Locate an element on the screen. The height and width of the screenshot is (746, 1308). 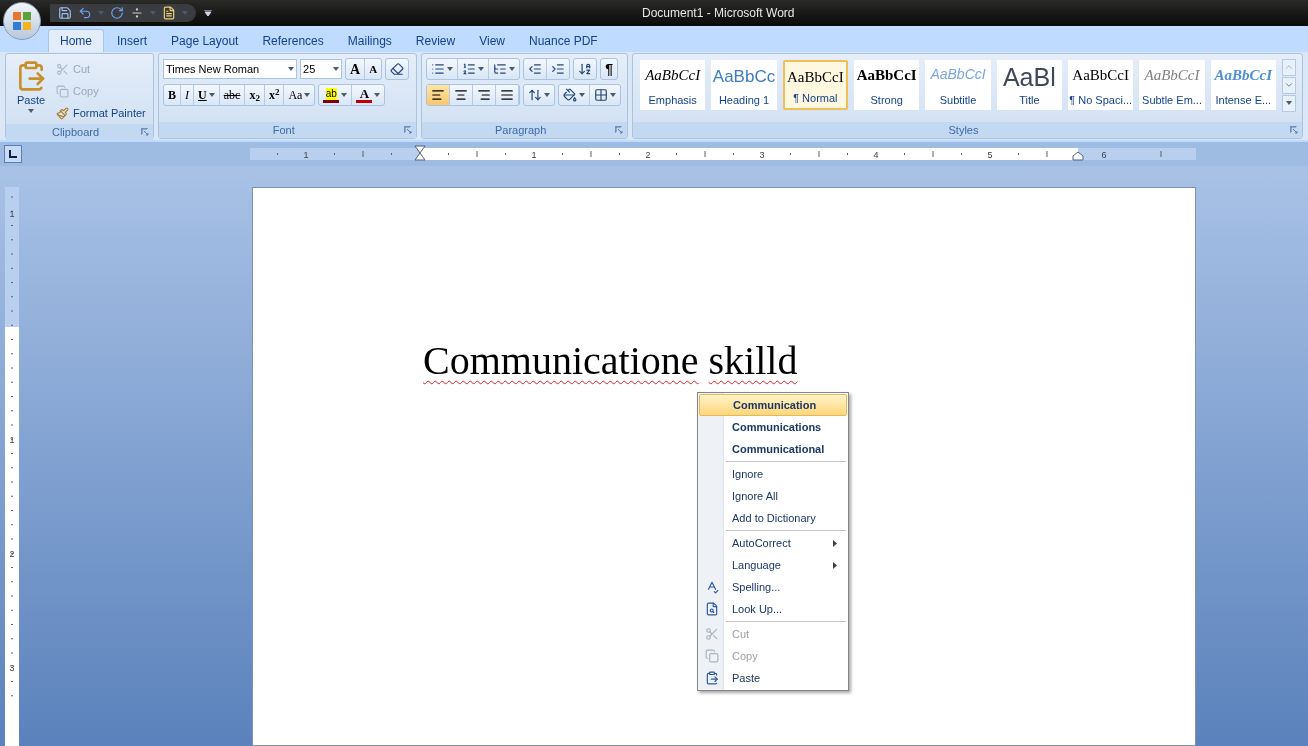
tree-list-icon is located at coordinates (500, 69).